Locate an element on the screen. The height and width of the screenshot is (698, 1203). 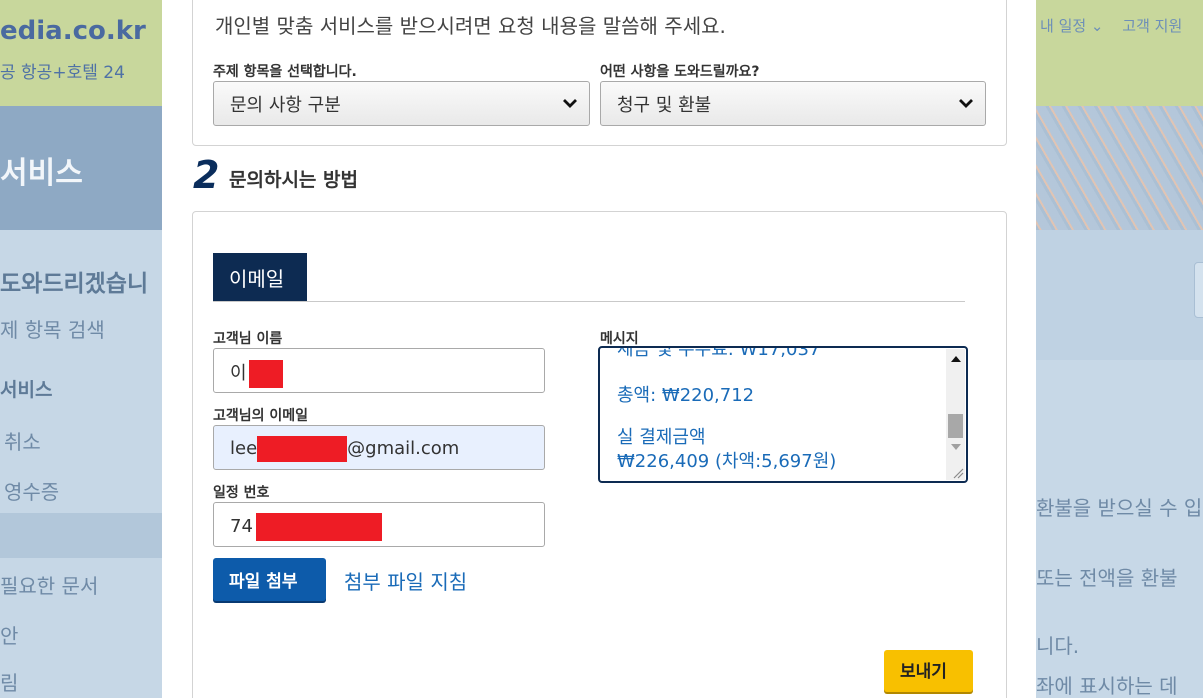
help-select-value: 청구 및 환불 is located at coordinates (664, 105).